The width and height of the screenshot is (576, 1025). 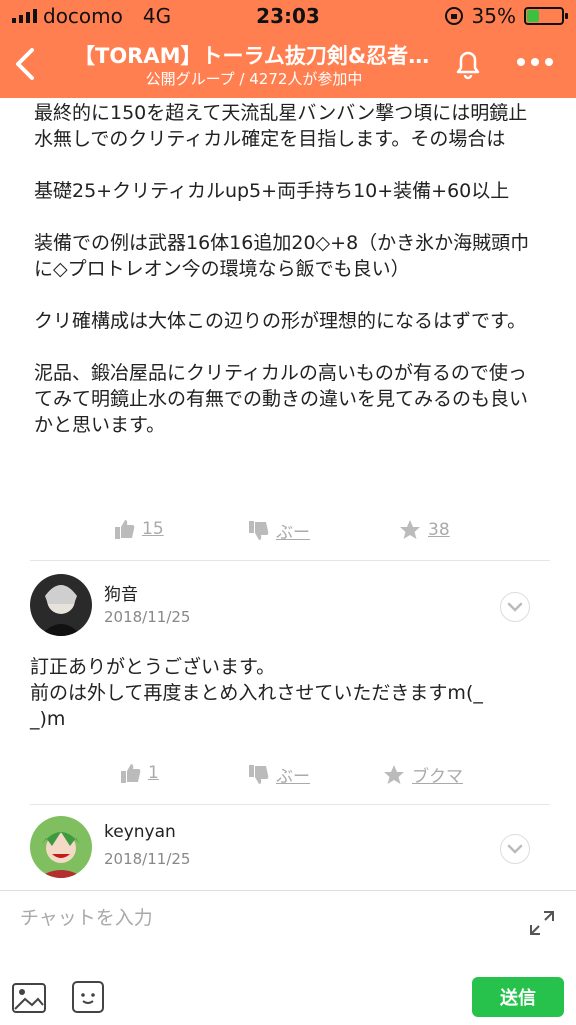 I want to click on chat-input: チャットを入力, so click(x=260, y=916).